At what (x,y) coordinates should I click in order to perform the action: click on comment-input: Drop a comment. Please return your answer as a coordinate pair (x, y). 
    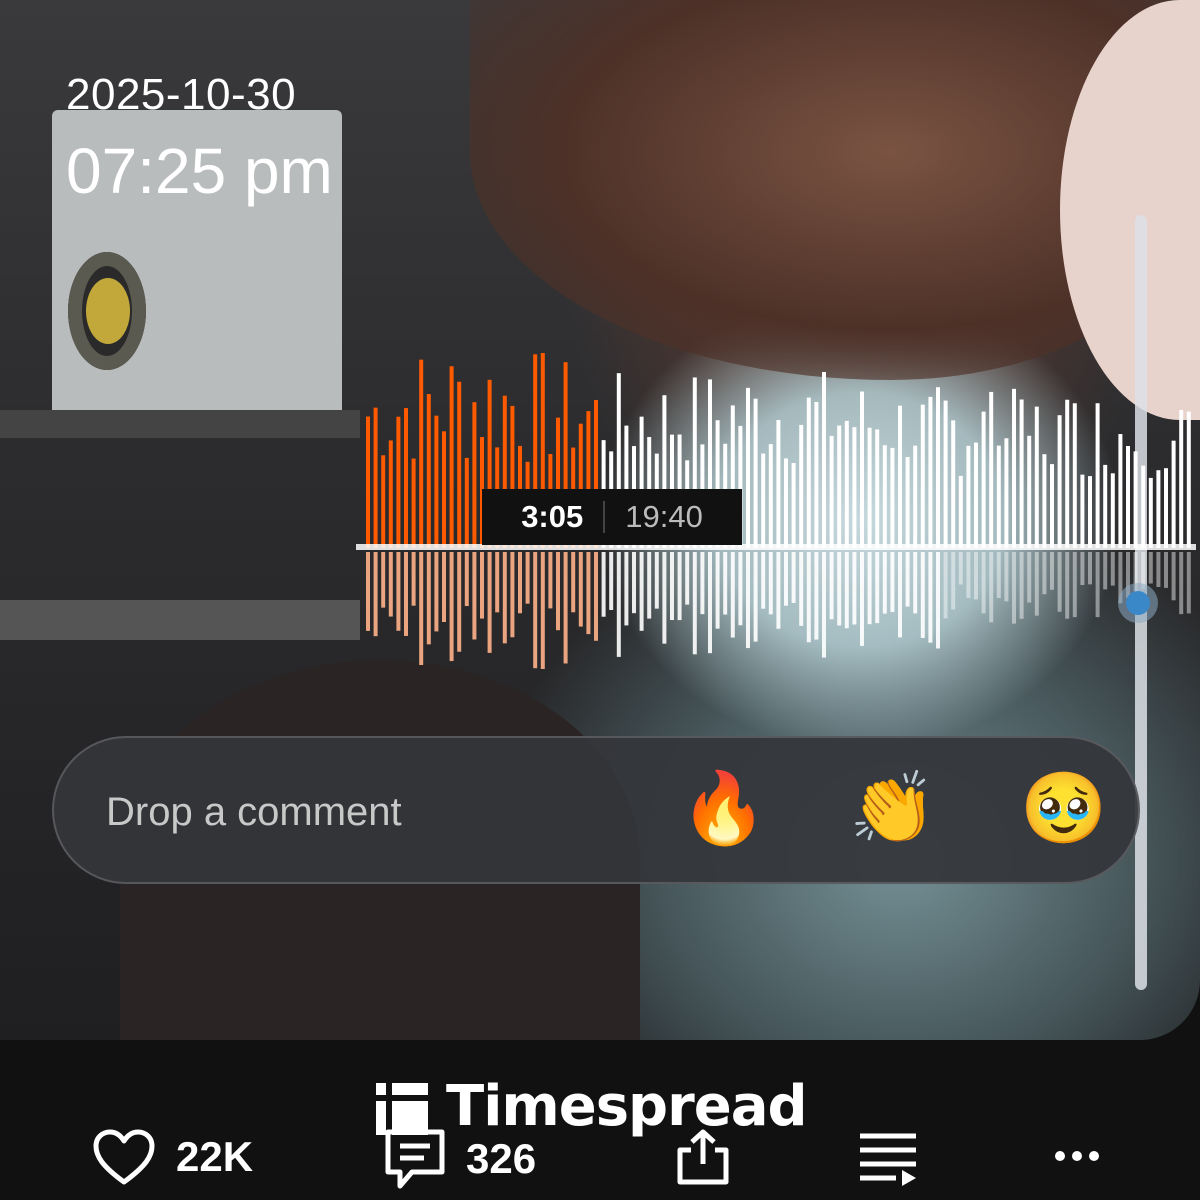
    Looking at the image, I should click on (254, 812).